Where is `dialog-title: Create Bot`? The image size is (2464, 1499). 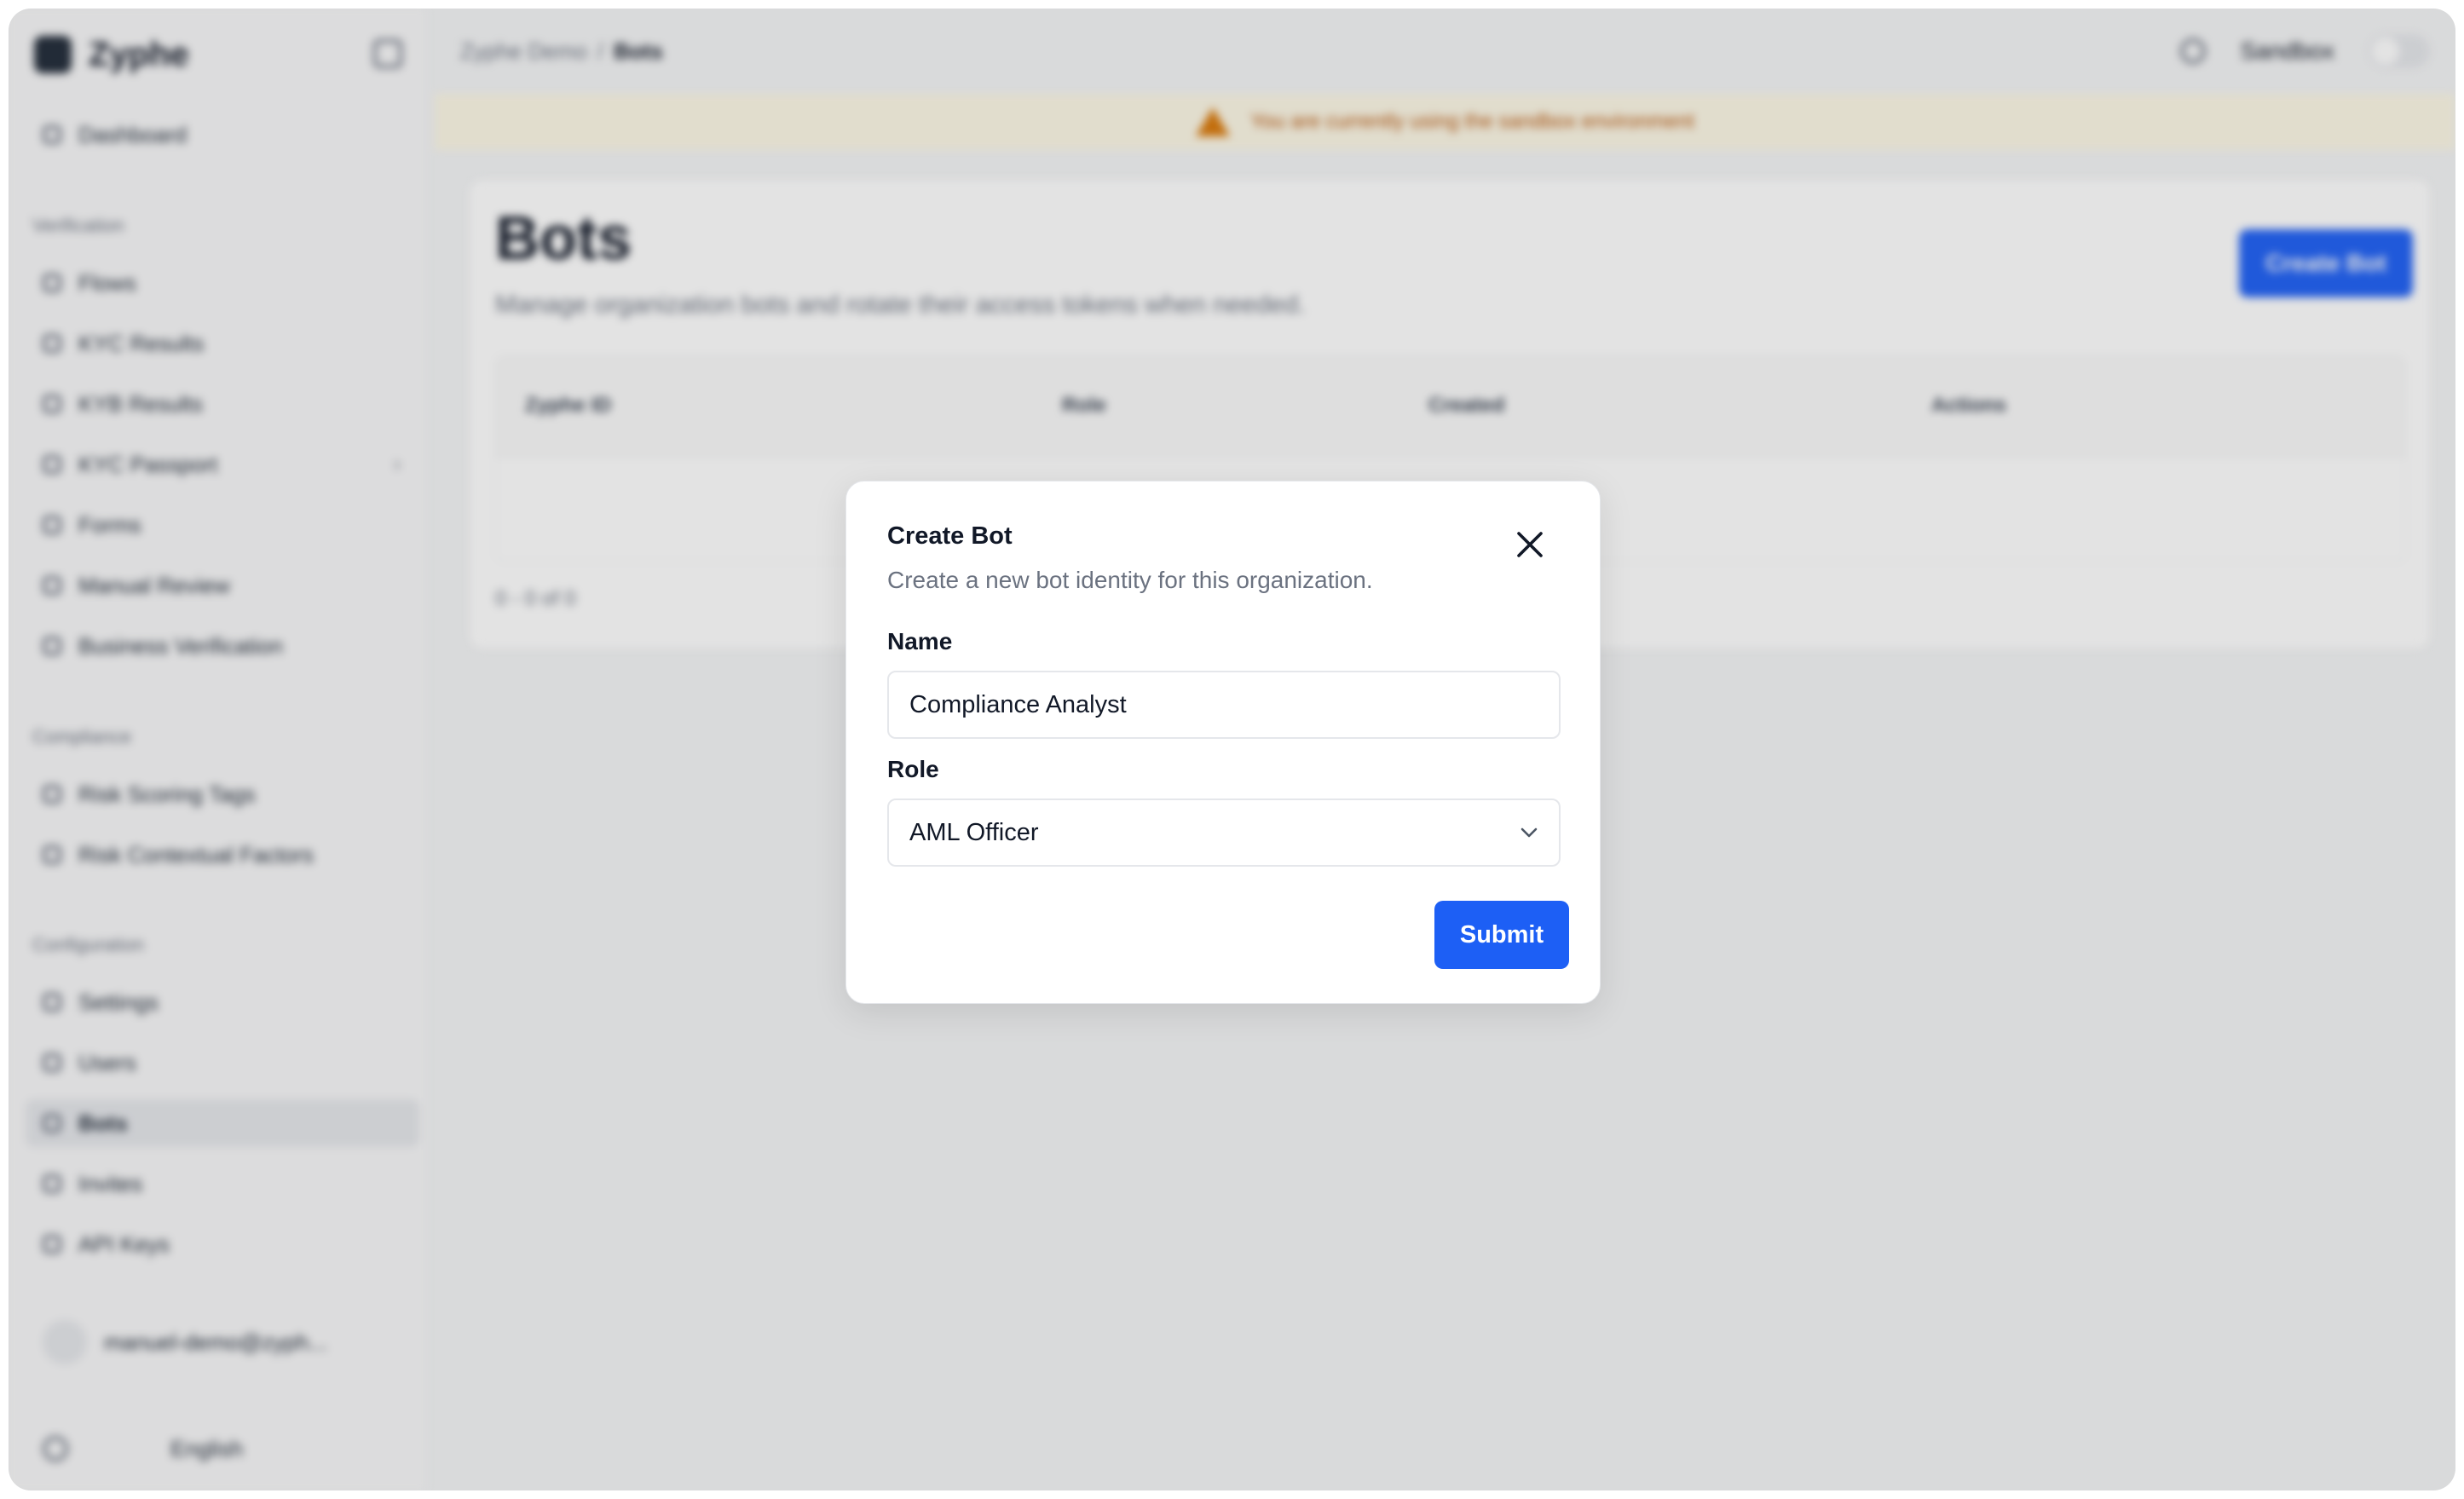
dialog-title: Create Bot is located at coordinates (950, 536).